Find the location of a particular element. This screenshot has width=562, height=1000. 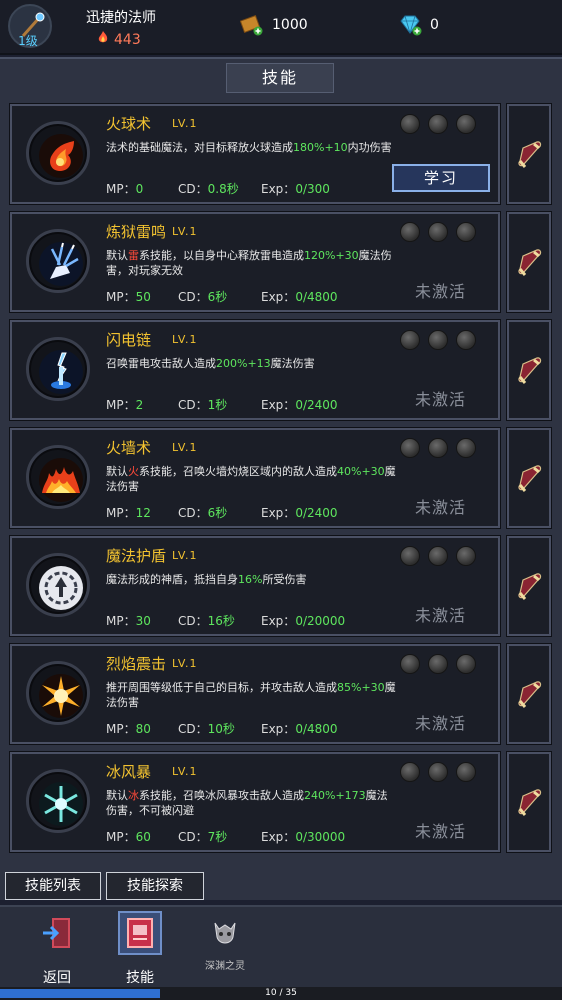

desc-highlight-value: 16% is located at coordinates (250, 579).